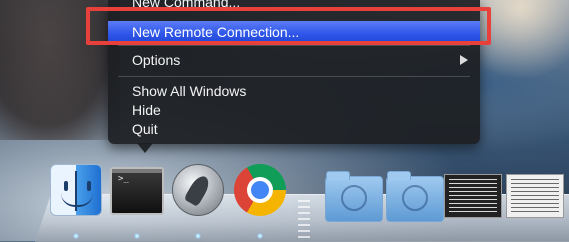  I want to click on terminal-titlebar, so click(137, 171).